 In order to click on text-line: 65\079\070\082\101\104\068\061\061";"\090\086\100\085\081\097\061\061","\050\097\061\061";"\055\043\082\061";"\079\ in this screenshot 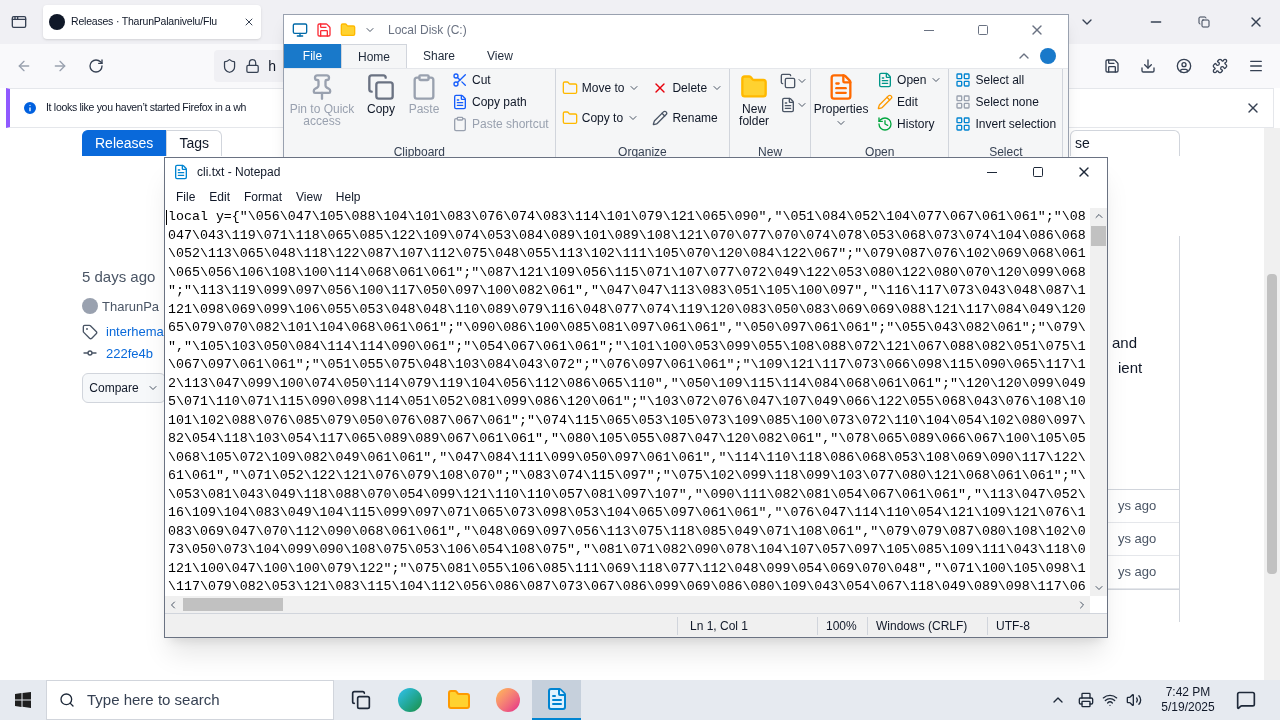, I will do `click(627, 328)`.